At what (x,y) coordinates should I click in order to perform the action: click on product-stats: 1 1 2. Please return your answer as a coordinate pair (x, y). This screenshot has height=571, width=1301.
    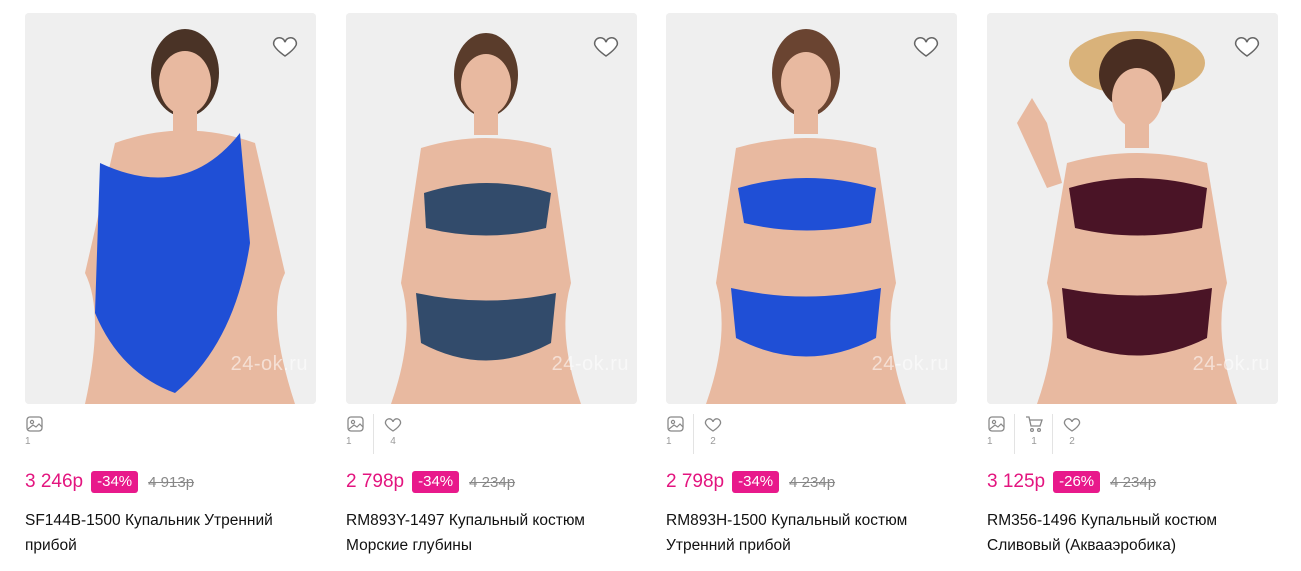
    Looking at the image, I should click on (1132, 434).